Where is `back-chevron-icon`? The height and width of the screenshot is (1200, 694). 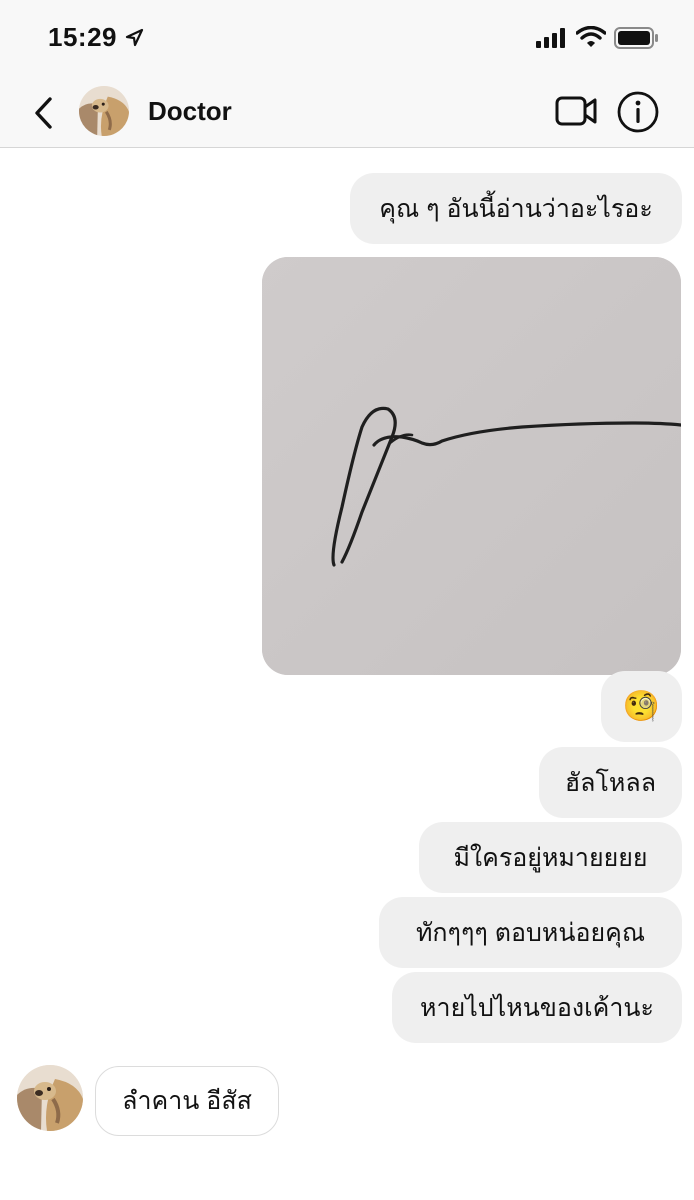
back-chevron-icon is located at coordinates (44, 113).